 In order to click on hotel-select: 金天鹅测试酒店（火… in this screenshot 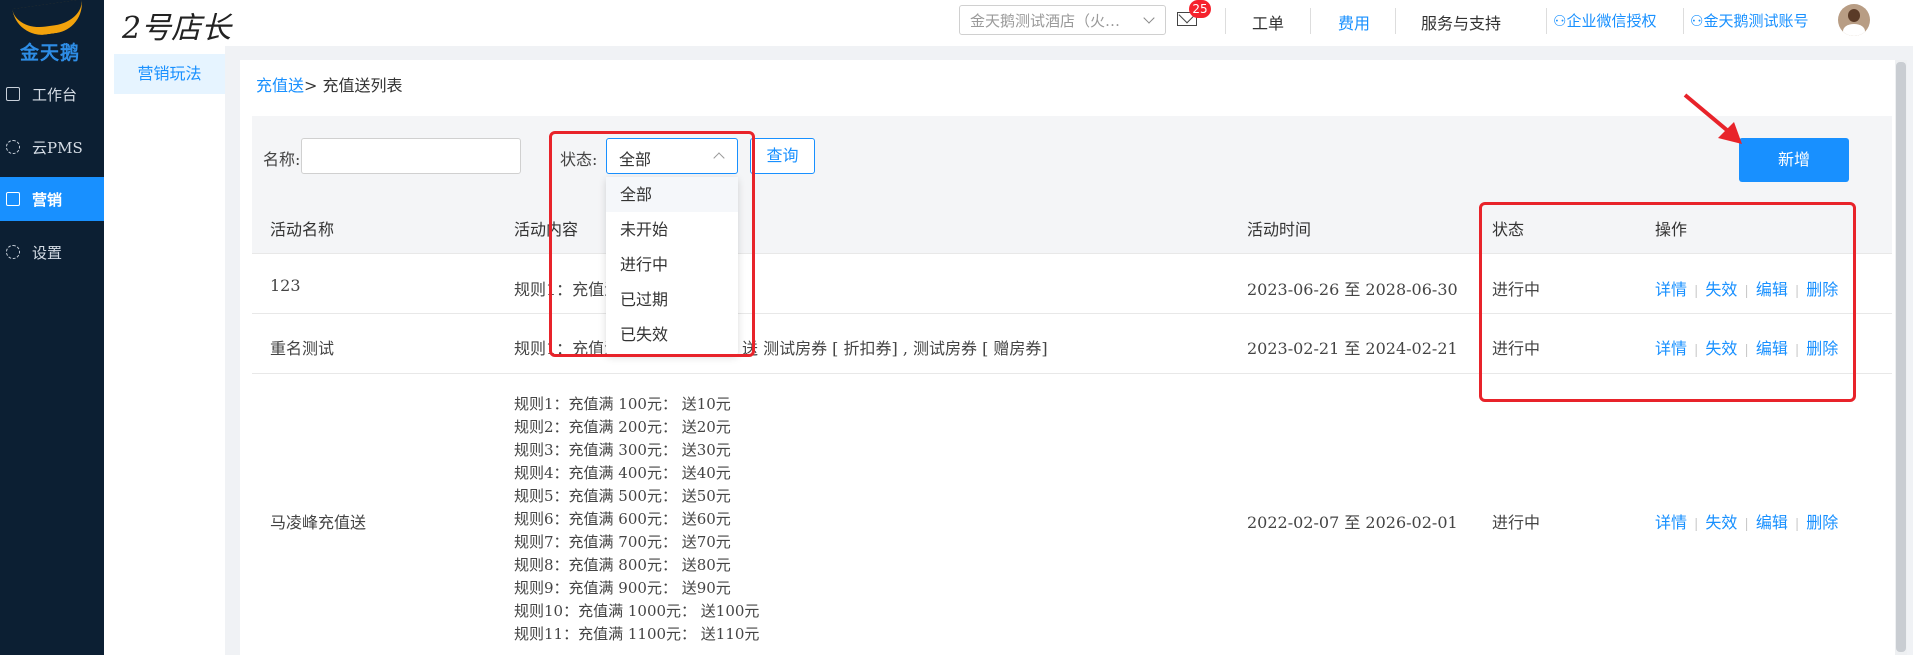, I will do `click(1062, 20)`.